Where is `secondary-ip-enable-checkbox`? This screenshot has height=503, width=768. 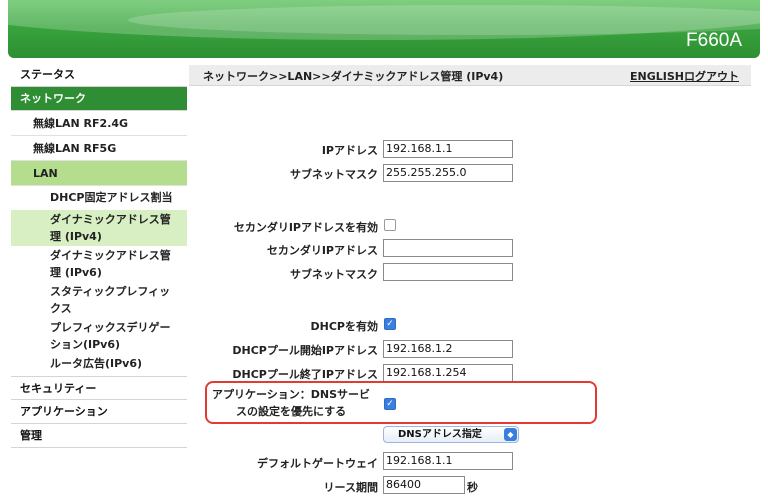
secondary-ip-enable-checkbox is located at coordinates (390, 225).